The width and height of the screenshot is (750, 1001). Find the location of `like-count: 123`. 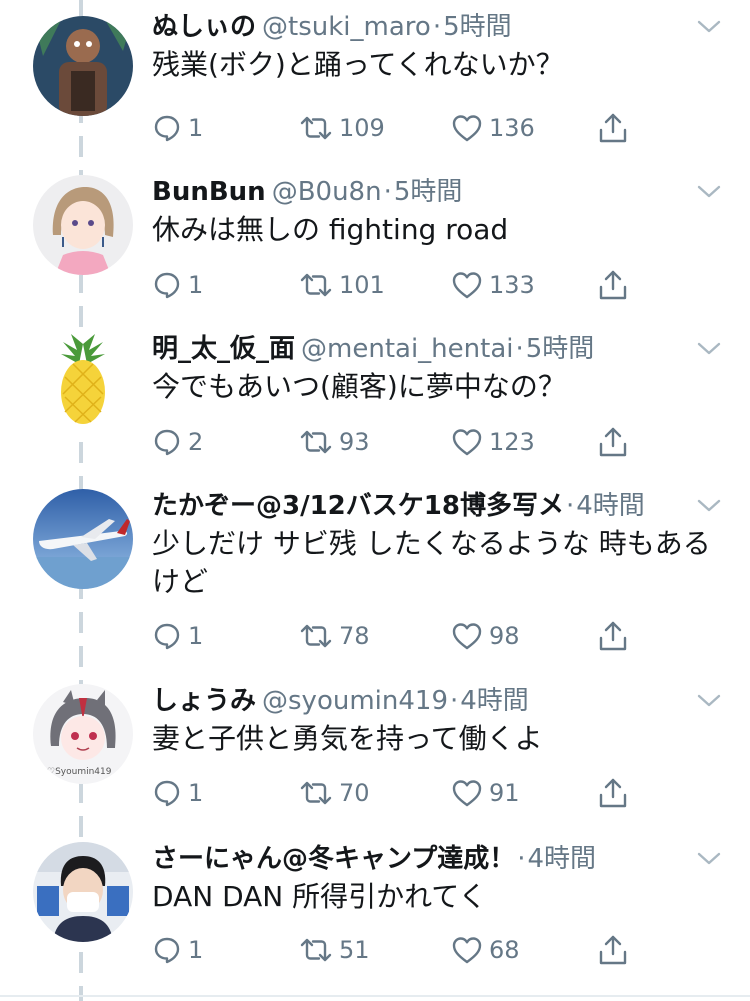

like-count: 123 is located at coordinates (512, 442).